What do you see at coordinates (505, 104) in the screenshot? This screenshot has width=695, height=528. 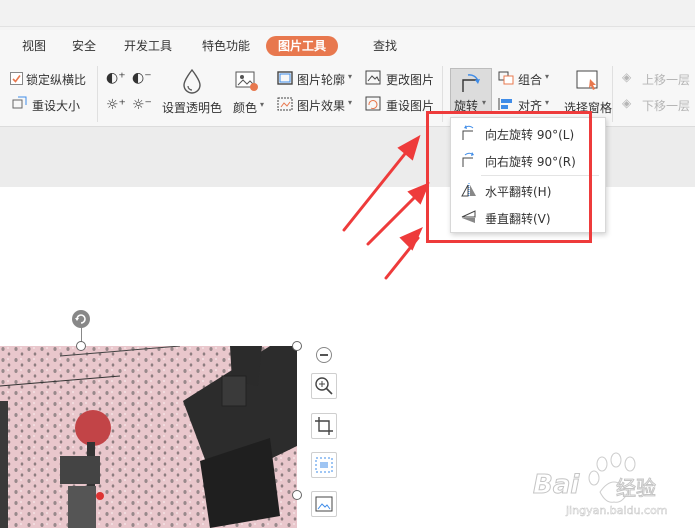 I see `align-icon` at bounding box center [505, 104].